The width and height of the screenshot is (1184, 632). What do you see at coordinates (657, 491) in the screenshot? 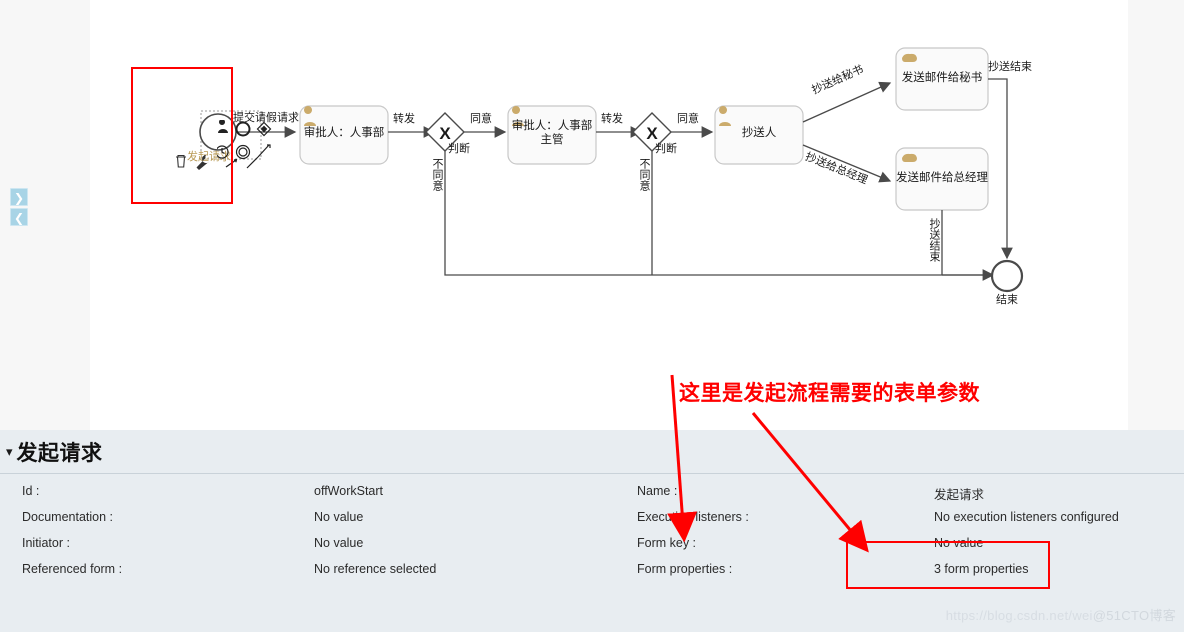
I see `property-label: Name :` at bounding box center [657, 491].